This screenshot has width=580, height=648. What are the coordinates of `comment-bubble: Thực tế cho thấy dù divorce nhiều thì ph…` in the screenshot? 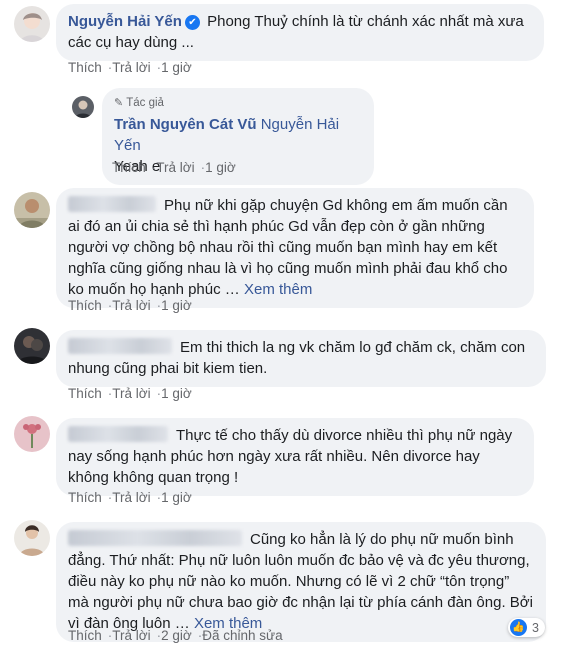 It's located at (295, 457).